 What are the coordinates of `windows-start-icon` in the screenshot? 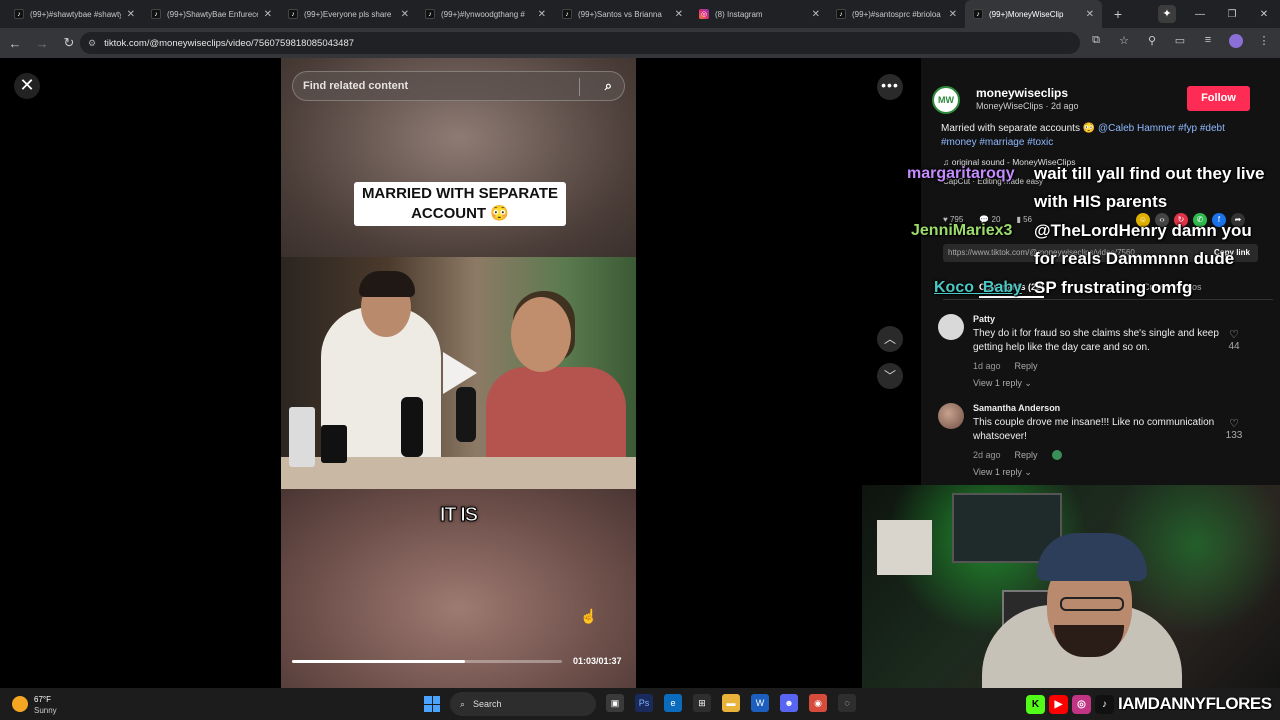 It's located at (432, 704).